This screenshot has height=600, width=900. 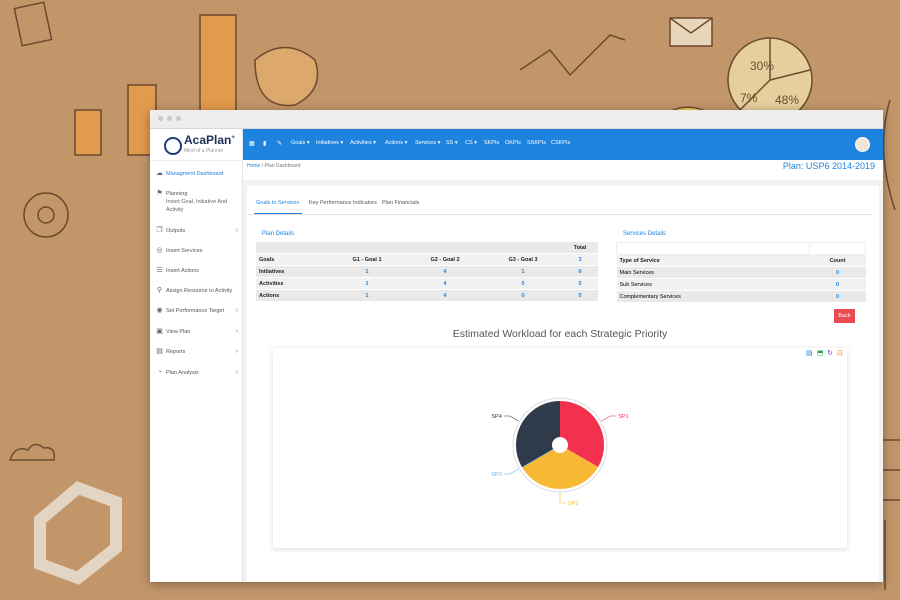 I want to click on nav-ss: SS ▾, so click(x=452, y=143).